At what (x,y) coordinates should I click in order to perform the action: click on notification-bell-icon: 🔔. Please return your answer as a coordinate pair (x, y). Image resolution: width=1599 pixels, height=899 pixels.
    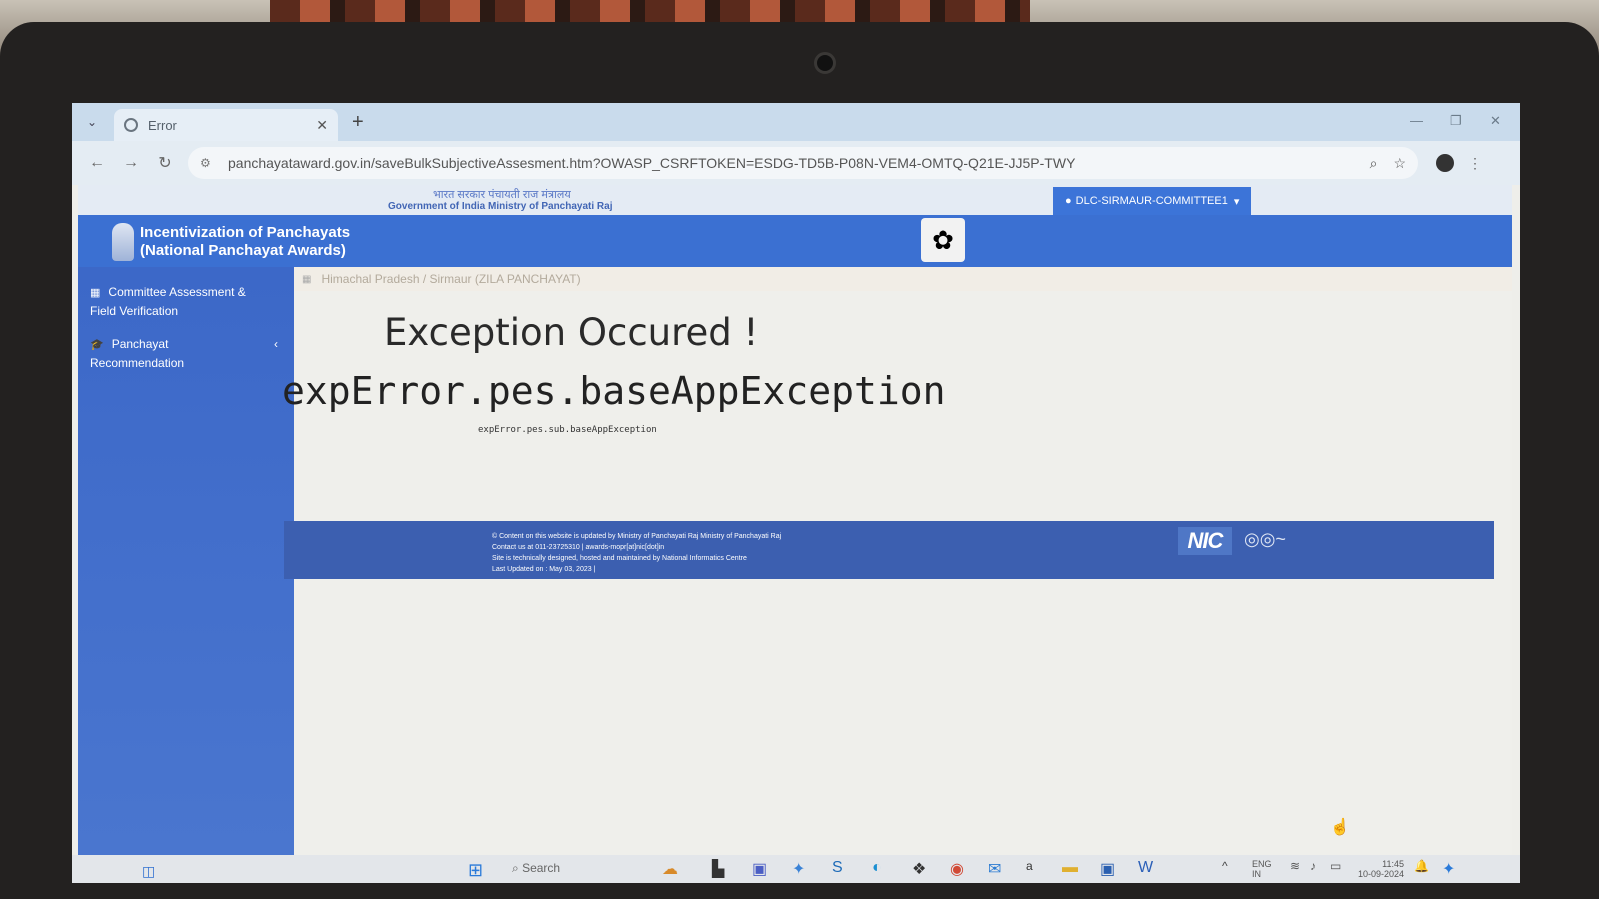
    Looking at the image, I should click on (1421, 866).